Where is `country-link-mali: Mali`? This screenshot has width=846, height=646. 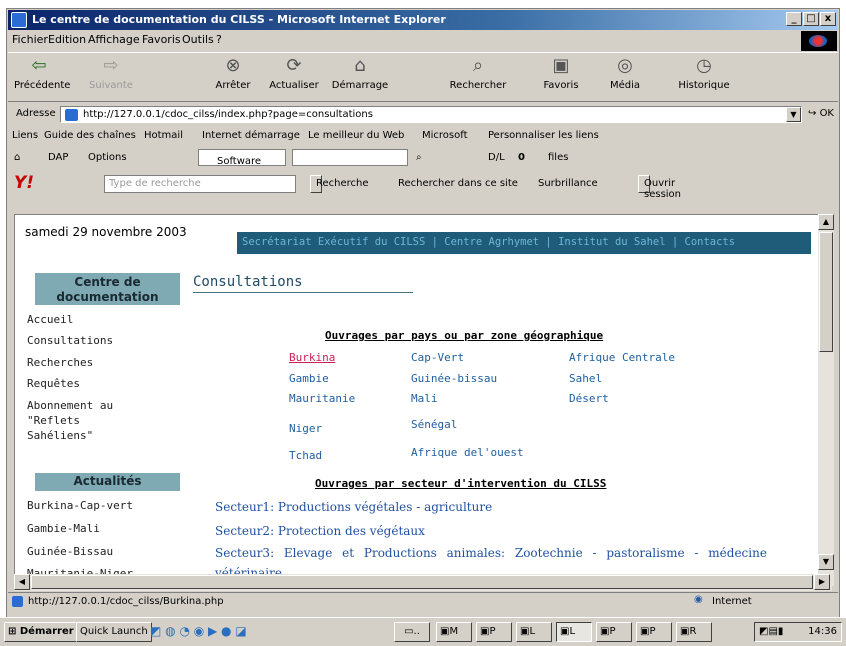 country-link-mali: Mali is located at coordinates (424, 398).